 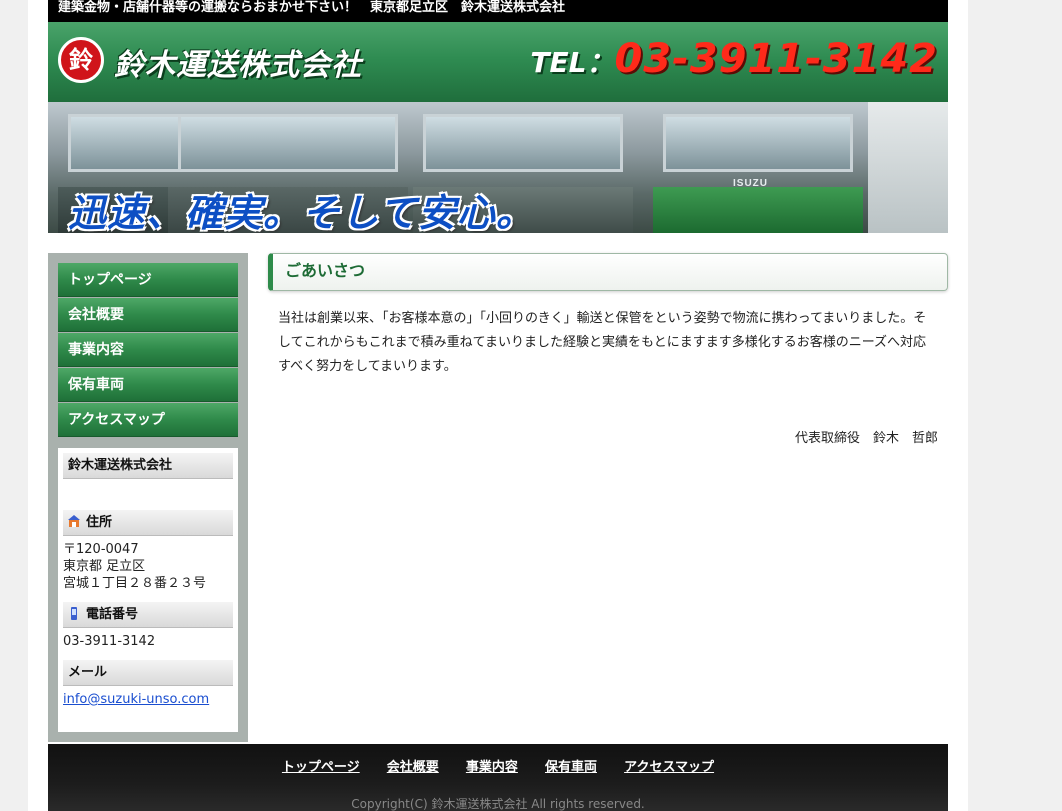 What do you see at coordinates (148, 420) in the screenshot?
I see `sidebar-item-access: アクセスマップ` at bounding box center [148, 420].